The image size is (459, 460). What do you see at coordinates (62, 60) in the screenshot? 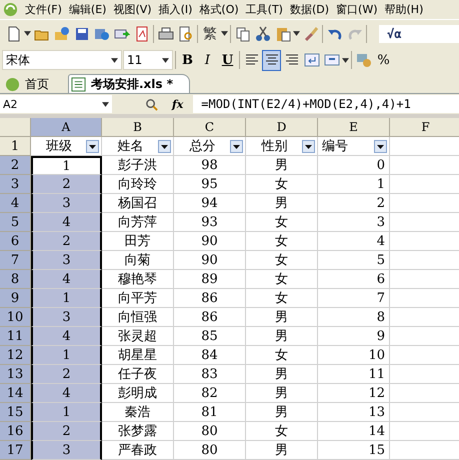
I see `font-select: 宋体` at bounding box center [62, 60].